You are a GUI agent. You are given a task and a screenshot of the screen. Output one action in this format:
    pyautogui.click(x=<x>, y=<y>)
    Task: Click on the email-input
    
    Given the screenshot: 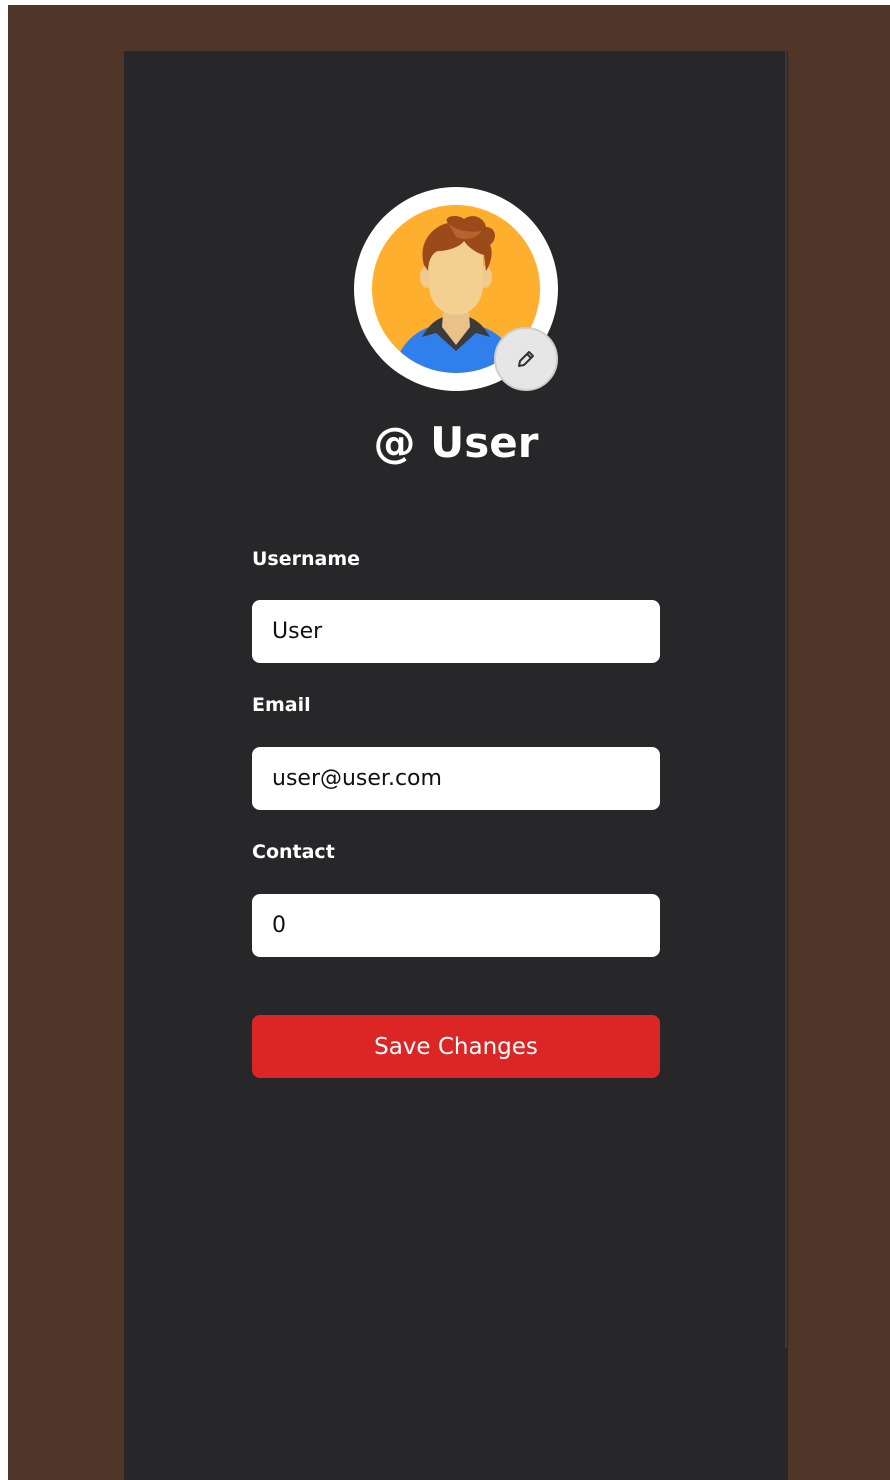 What is the action you would take?
    pyautogui.click(x=456, y=778)
    